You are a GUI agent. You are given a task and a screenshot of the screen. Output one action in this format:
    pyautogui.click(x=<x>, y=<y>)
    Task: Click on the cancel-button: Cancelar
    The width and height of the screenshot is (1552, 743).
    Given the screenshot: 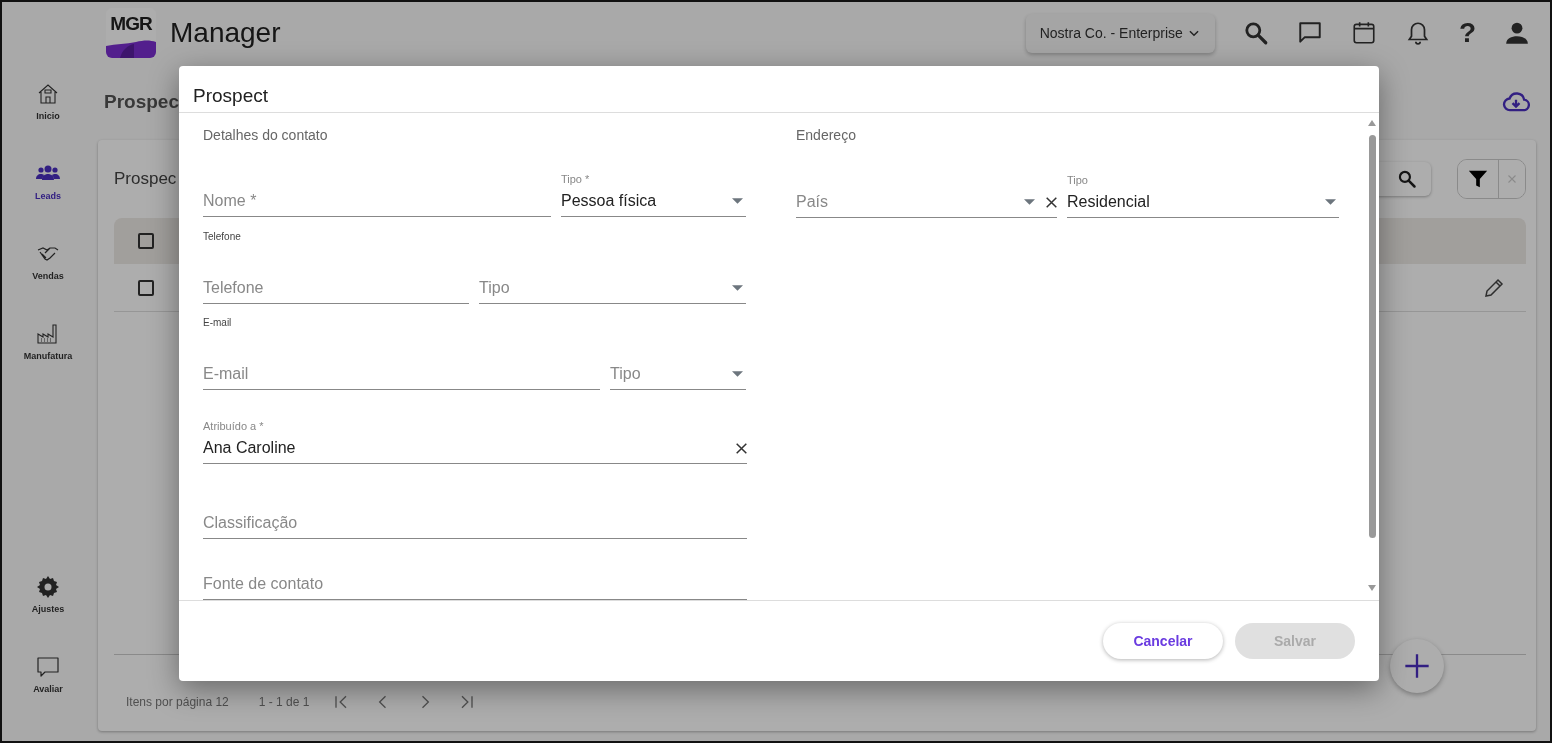 What is the action you would take?
    pyautogui.click(x=1163, y=641)
    